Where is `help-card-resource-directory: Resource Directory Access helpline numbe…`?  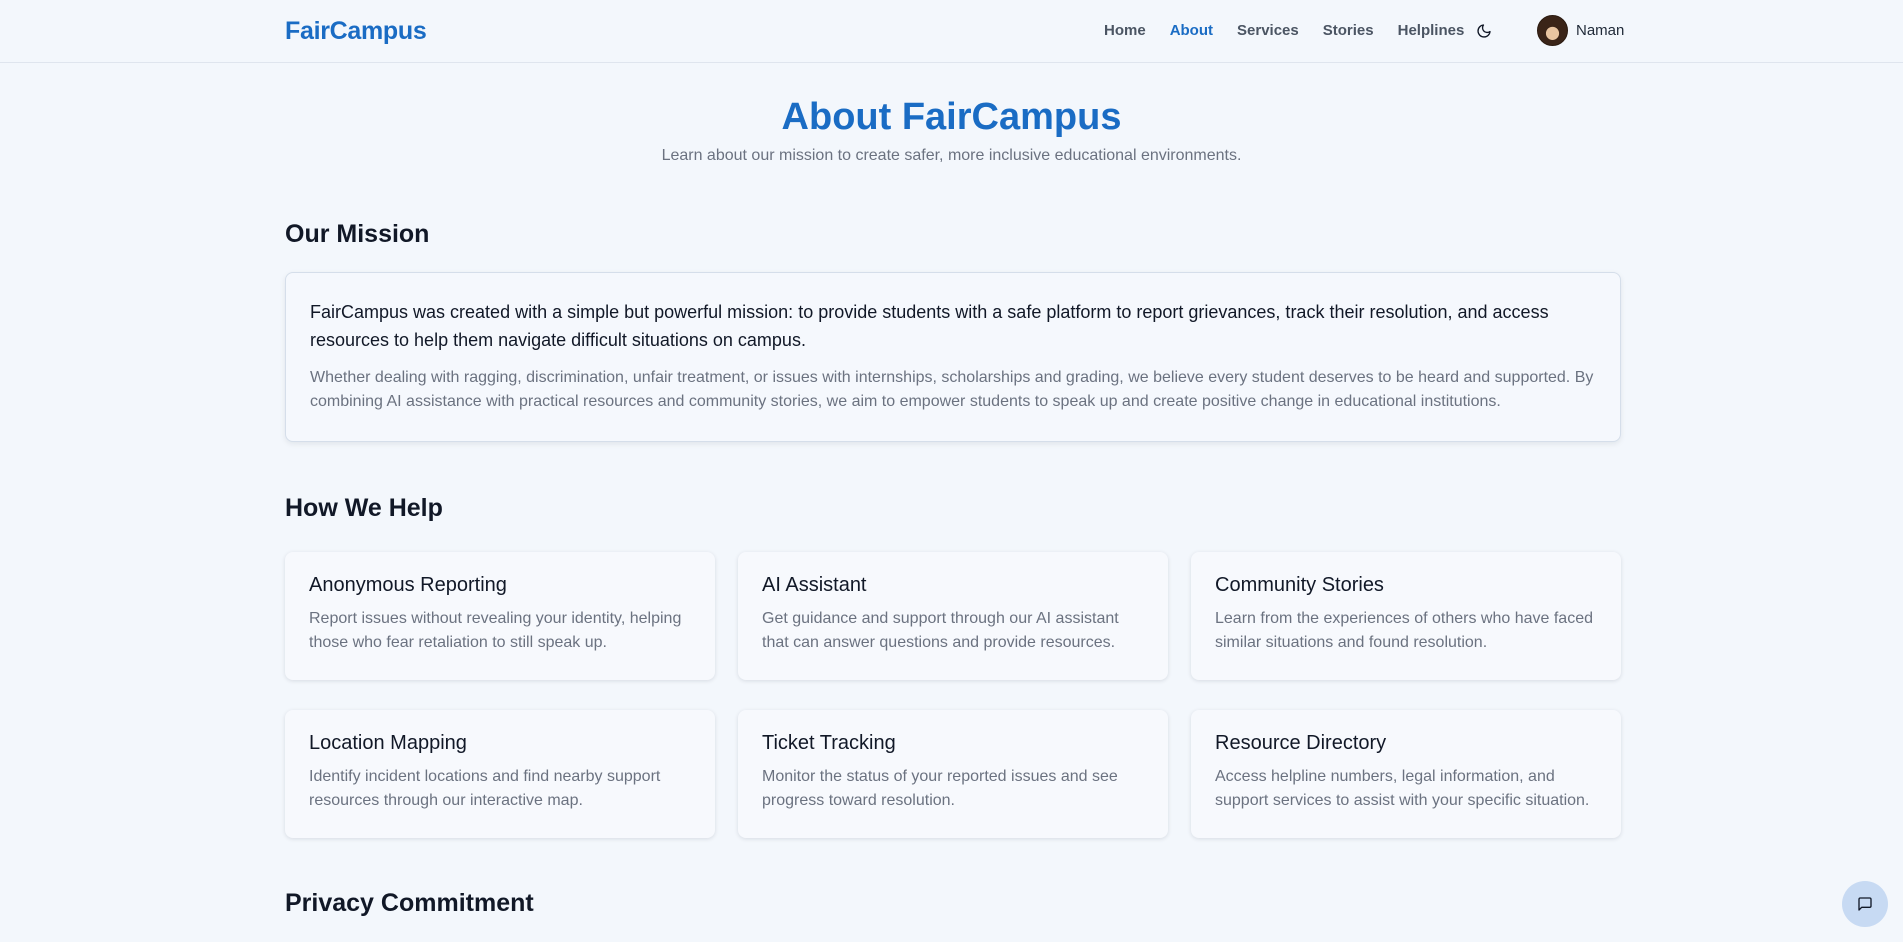 help-card-resource-directory: Resource Directory Access helpline numbe… is located at coordinates (1406, 774).